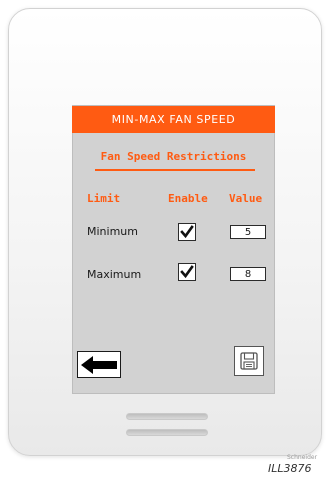 The image size is (332, 479). I want to click on back-button, so click(99, 364).